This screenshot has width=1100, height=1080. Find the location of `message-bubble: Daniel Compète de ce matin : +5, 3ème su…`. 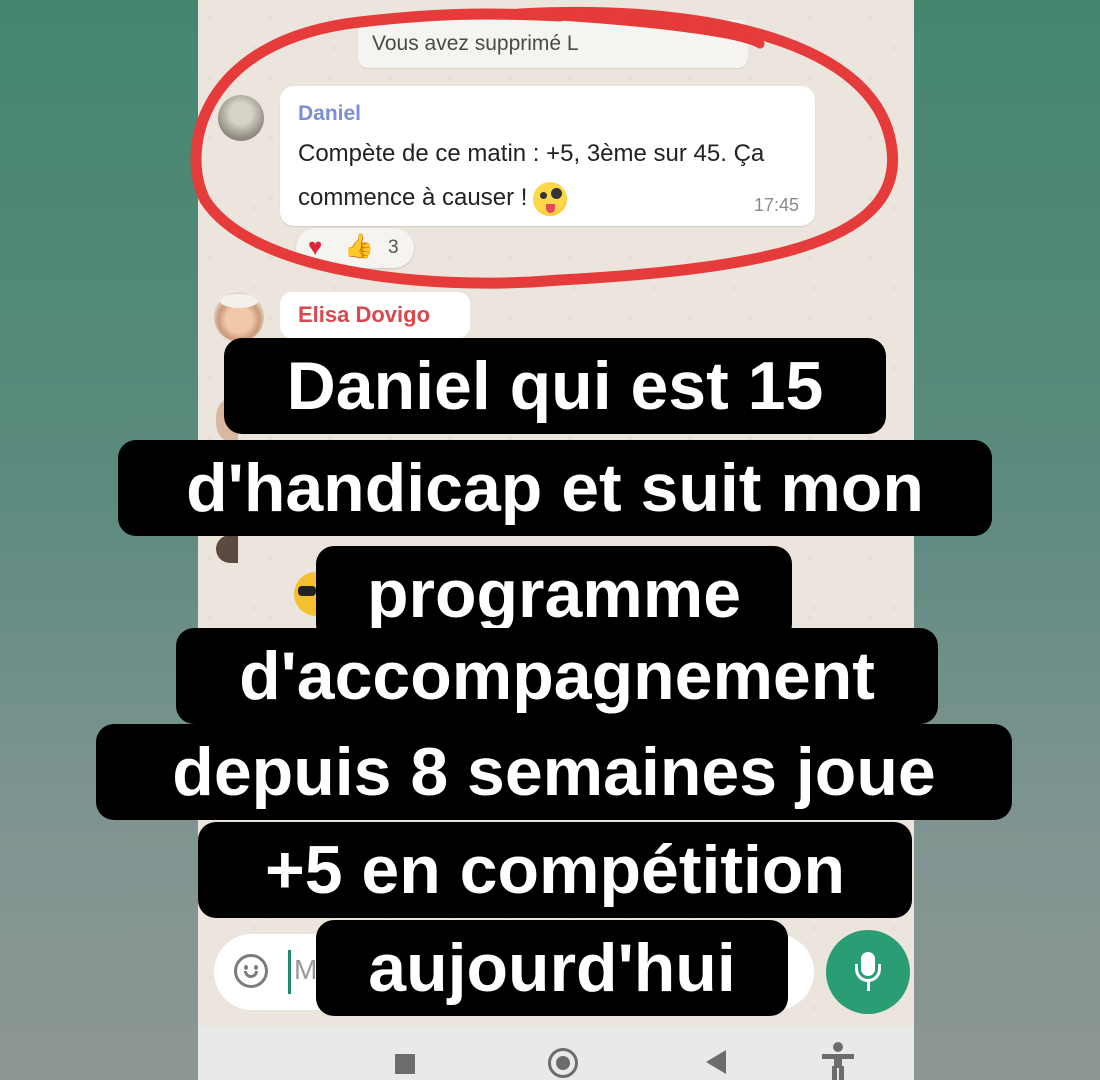

message-bubble: Daniel Compète de ce matin : +5, 3ème su… is located at coordinates (547, 156).